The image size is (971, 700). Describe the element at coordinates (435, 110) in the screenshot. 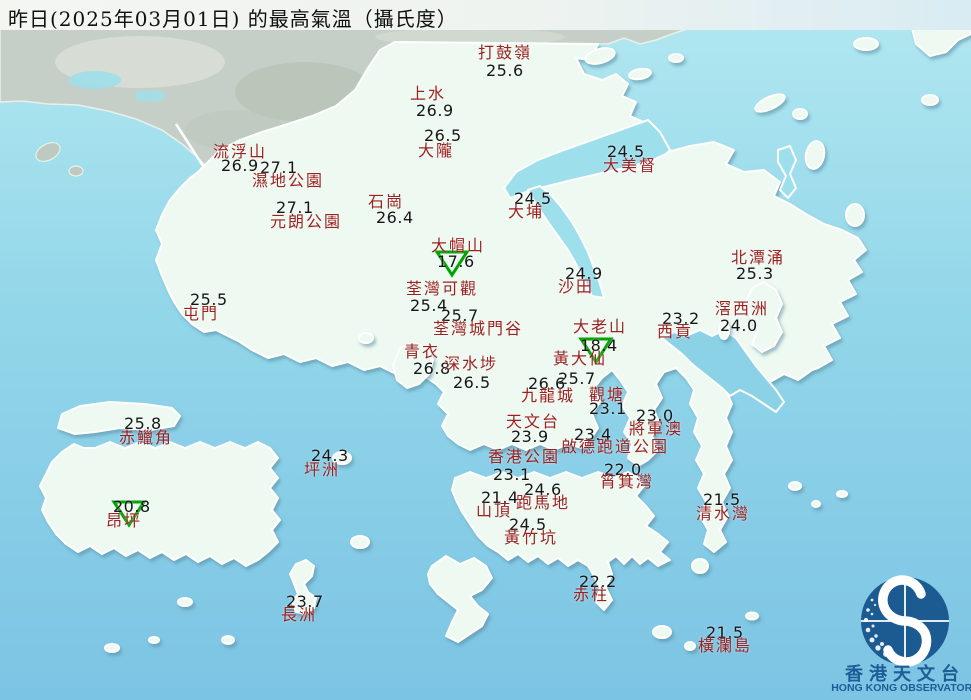

I see `station-value: 26.9` at that location.